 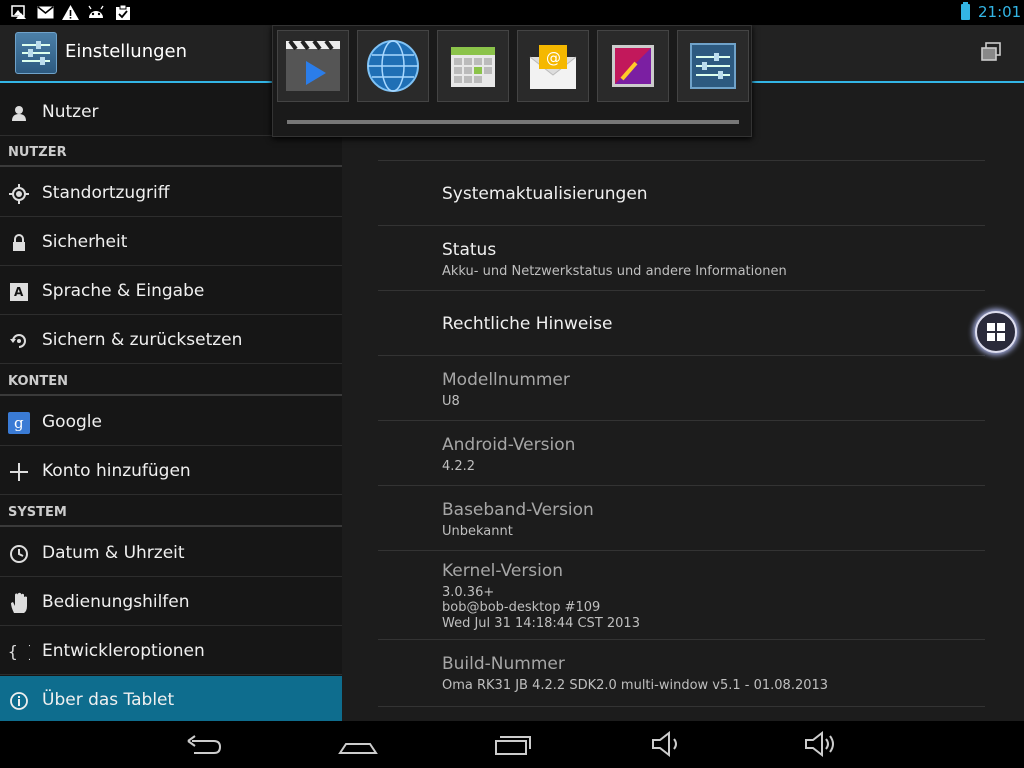 I want to click on email-icon: @, so click(x=553, y=66).